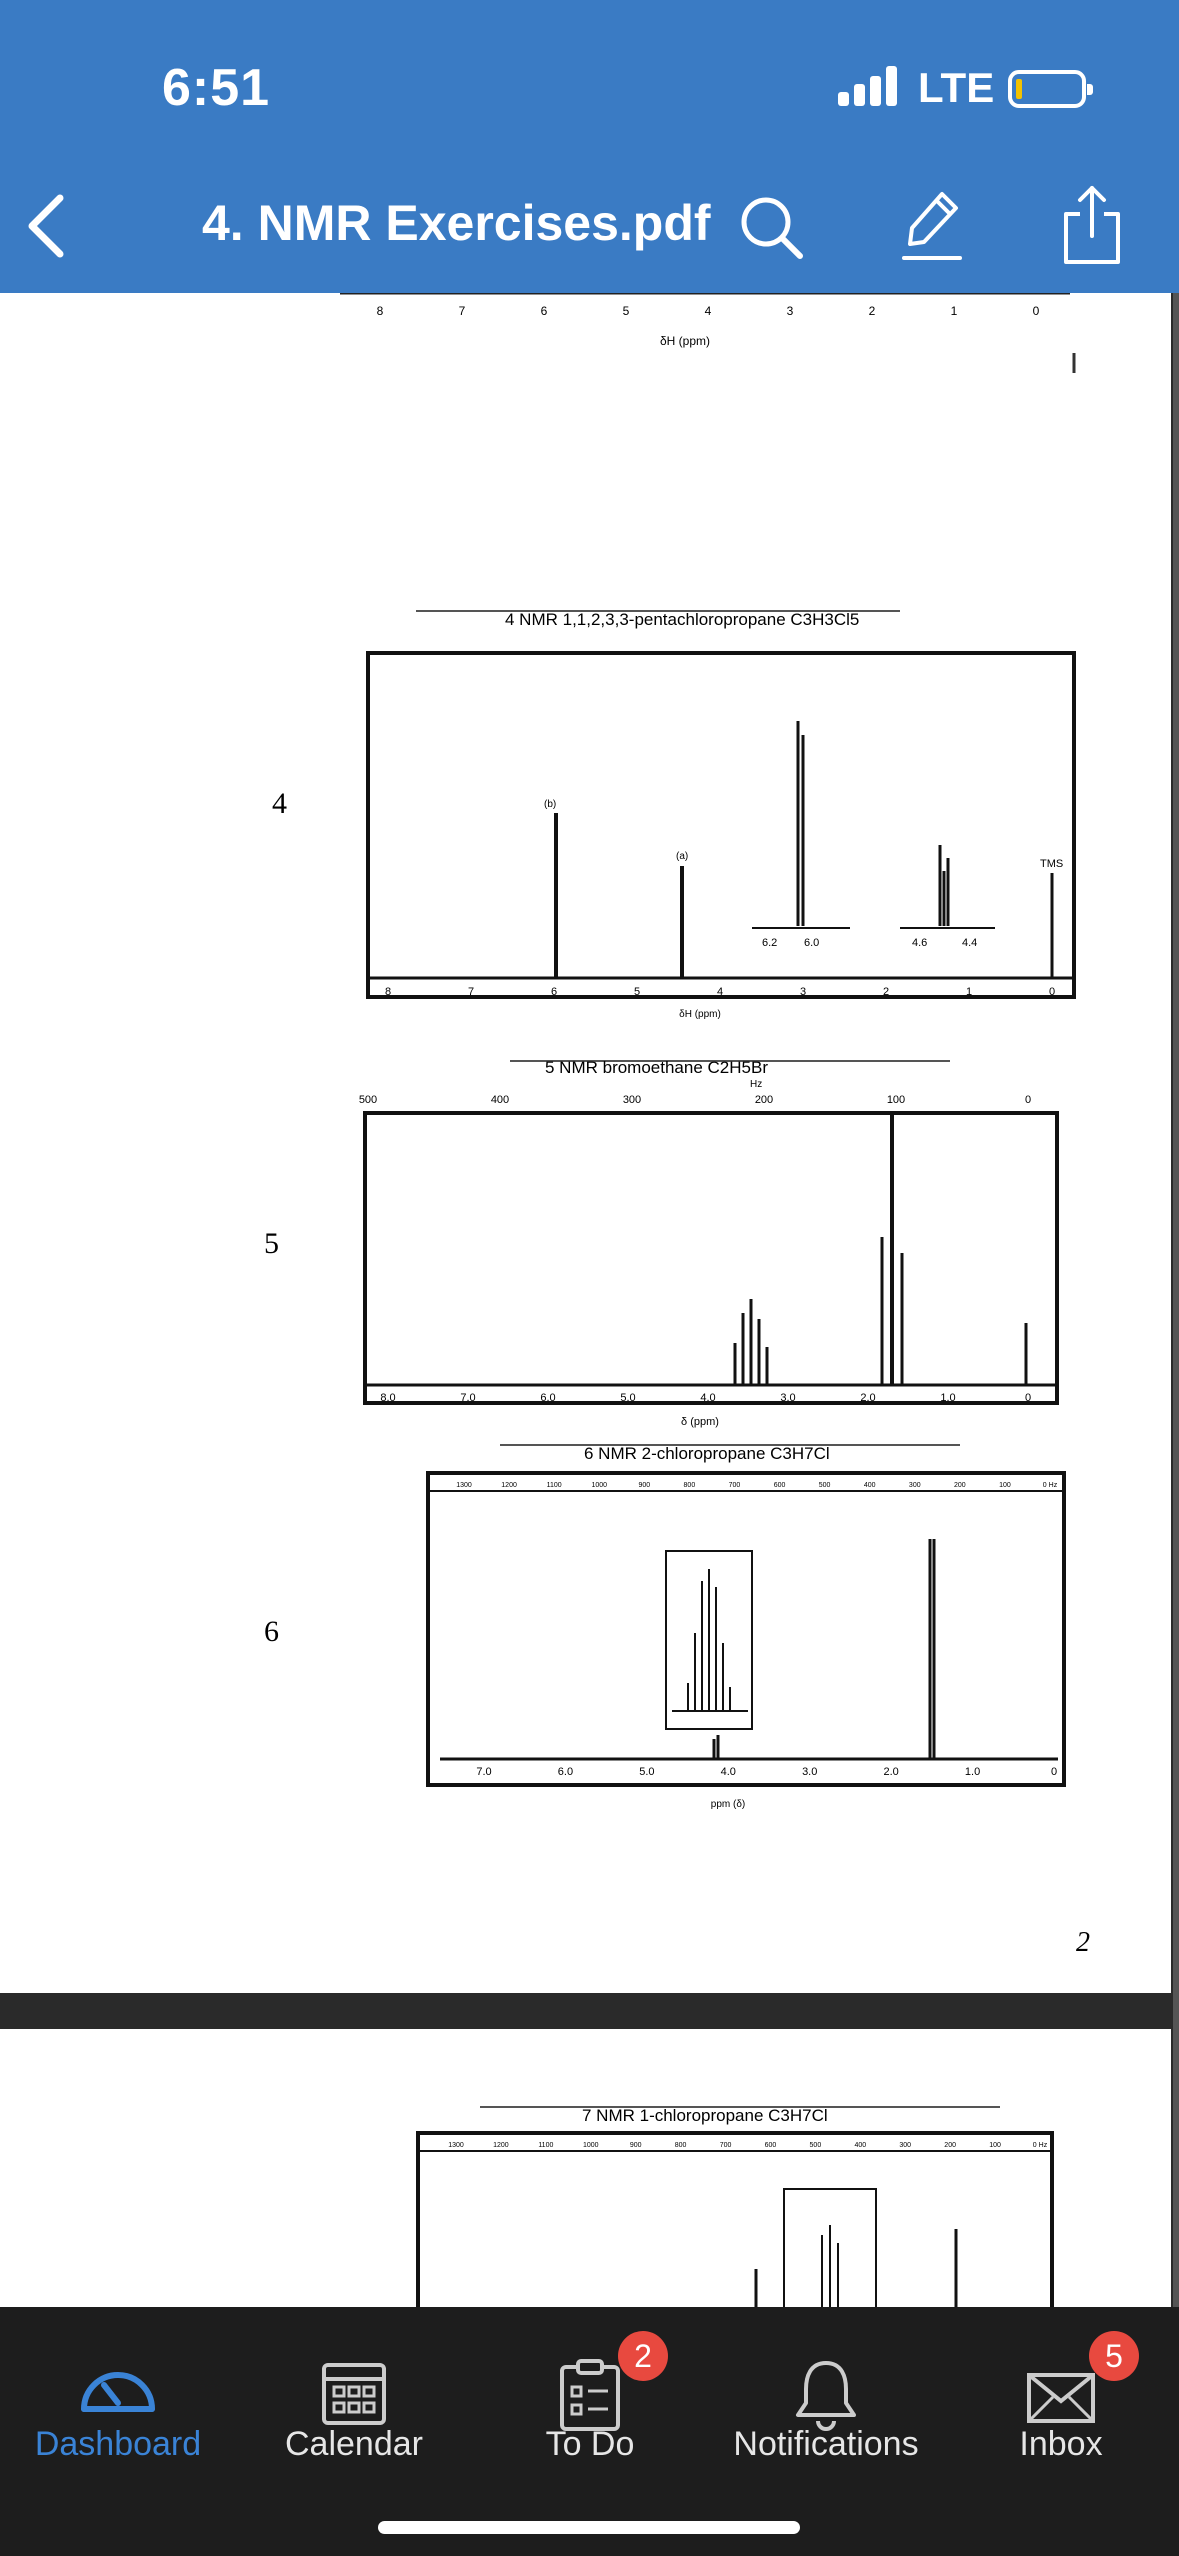 Image resolution: width=1179 pixels, height=2556 pixels. I want to click on search-icon, so click(772, 228).